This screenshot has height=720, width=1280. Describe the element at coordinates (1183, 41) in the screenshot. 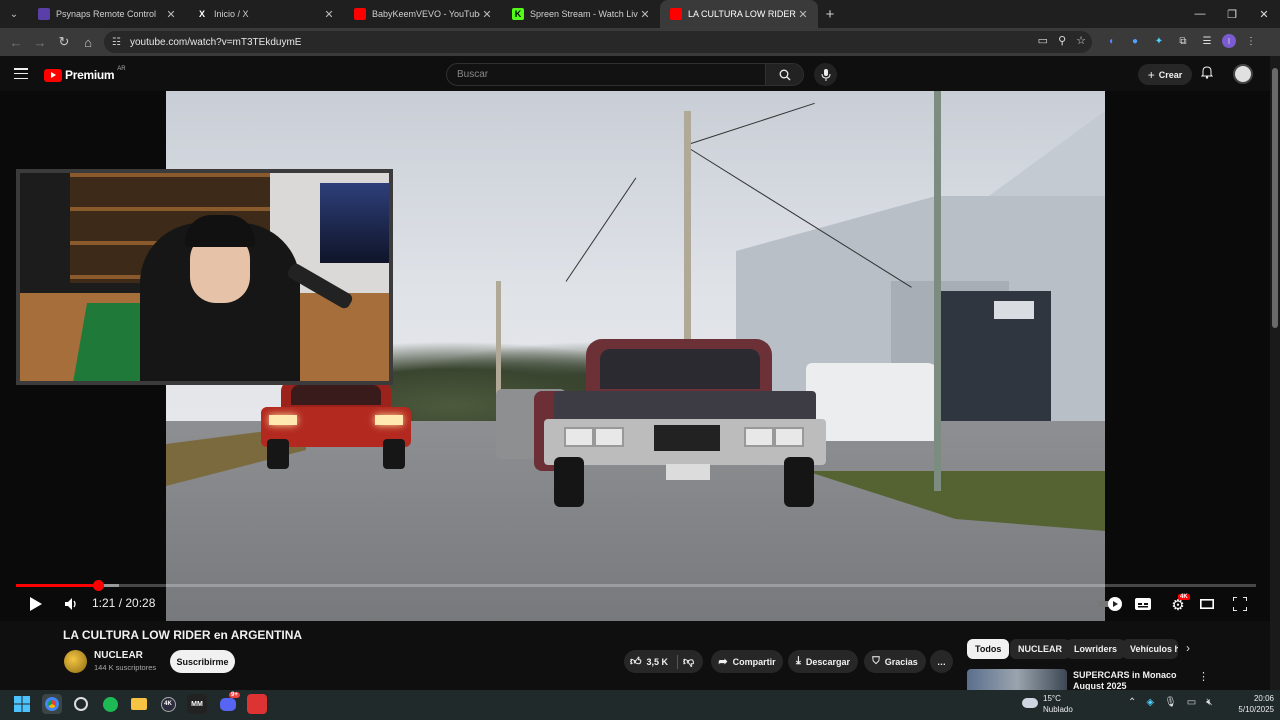

I see `puzzle-icon: ⧉` at that location.